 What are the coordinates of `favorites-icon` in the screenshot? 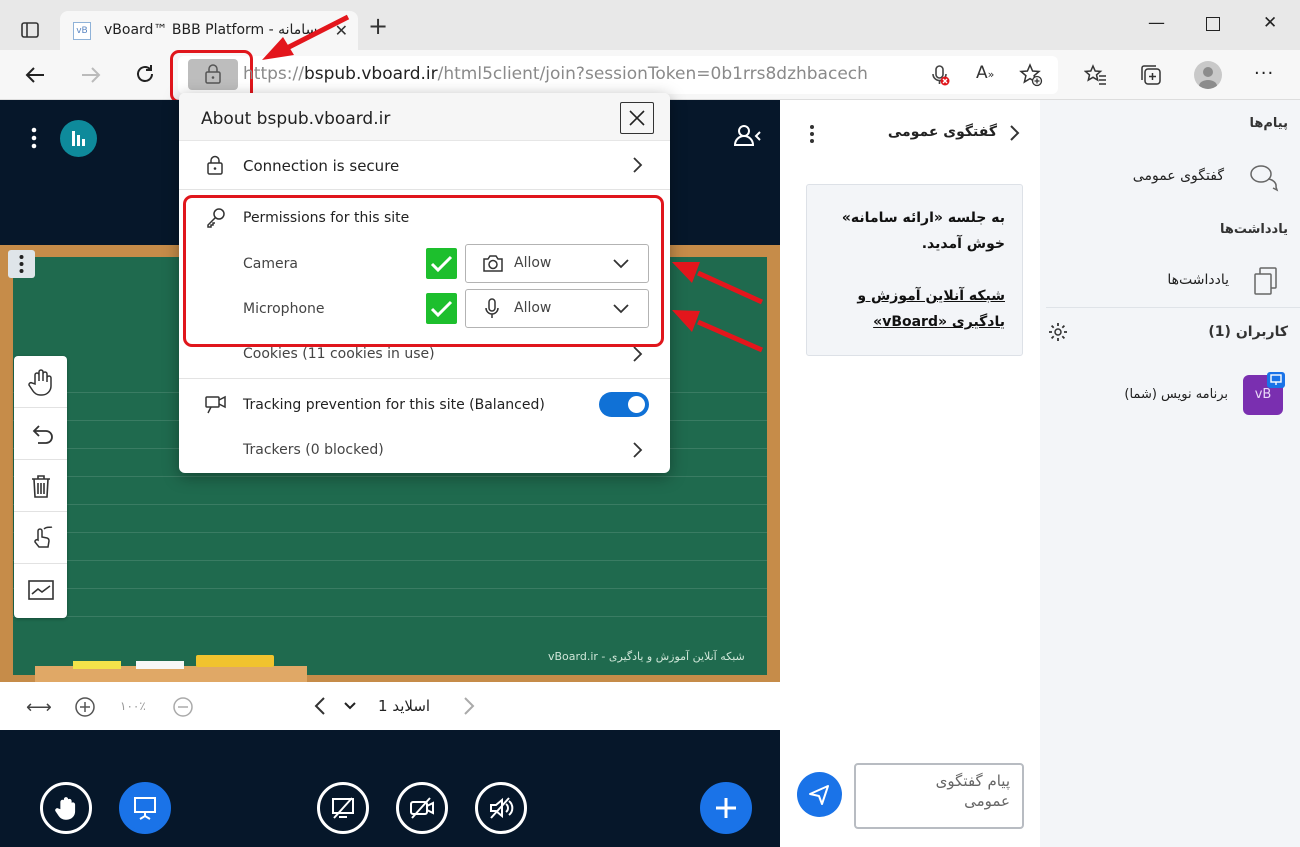 It's located at (1096, 75).